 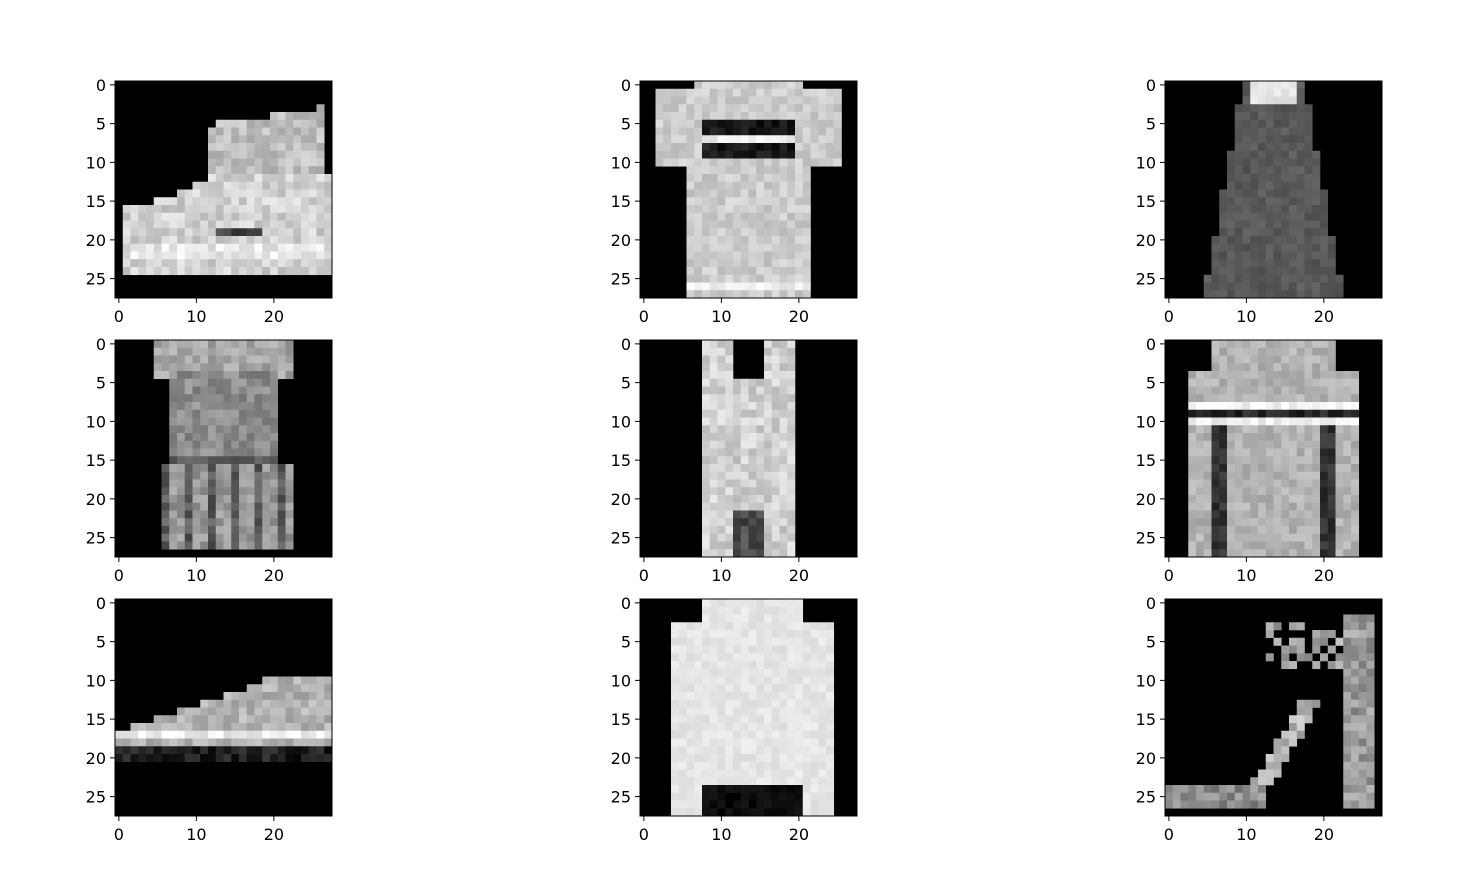 What do you see at coordinates (626, 124) in the screenshot?
I see `y-tick-label: 5` at bounding box center [626, 124].